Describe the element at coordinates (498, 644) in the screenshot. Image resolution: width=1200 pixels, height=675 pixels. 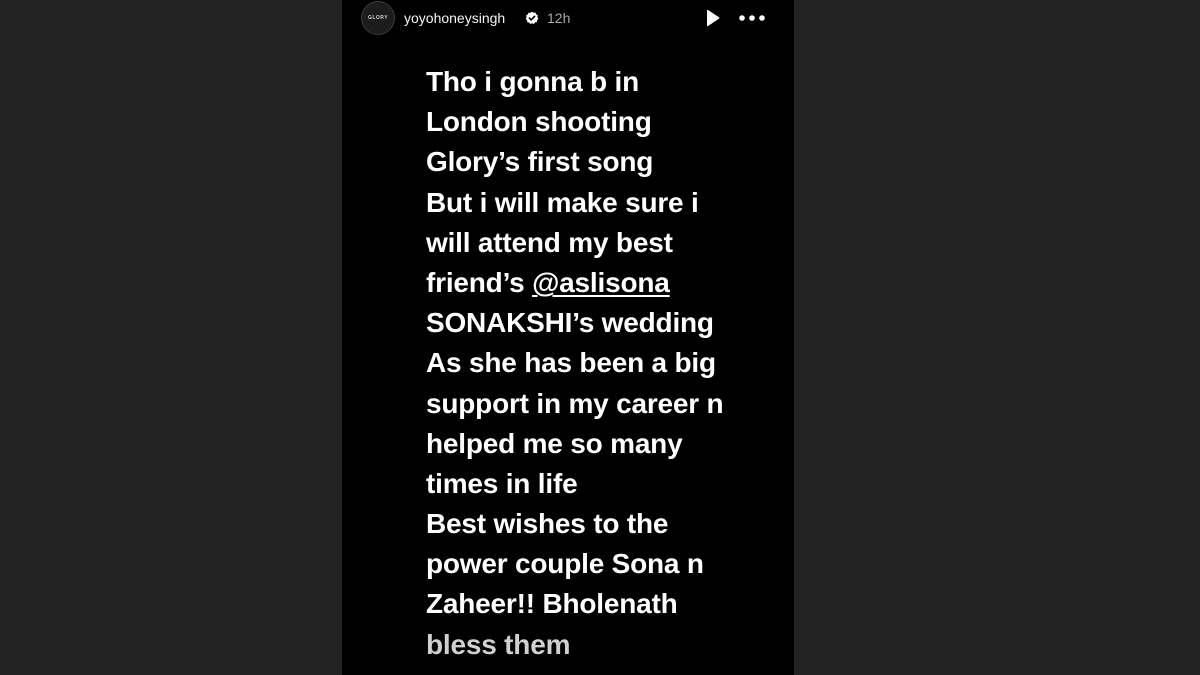
I see `story-line-15: bless them` at that location.